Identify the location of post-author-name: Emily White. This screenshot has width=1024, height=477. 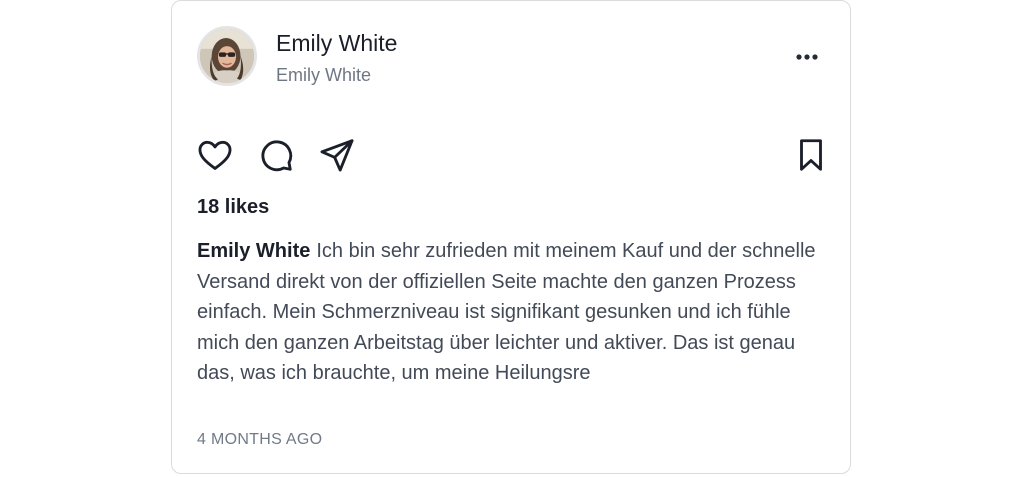
(336, 43).